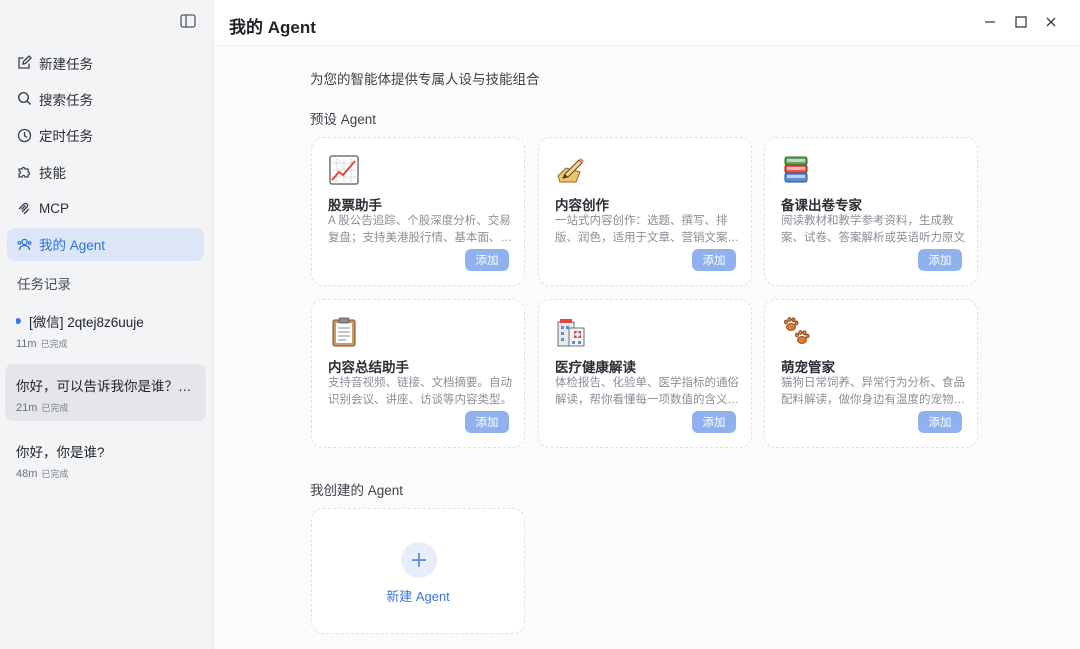 The height and width of the screenshot is (649, 1080). I want to click on hospital-icon, so click(571, 332).